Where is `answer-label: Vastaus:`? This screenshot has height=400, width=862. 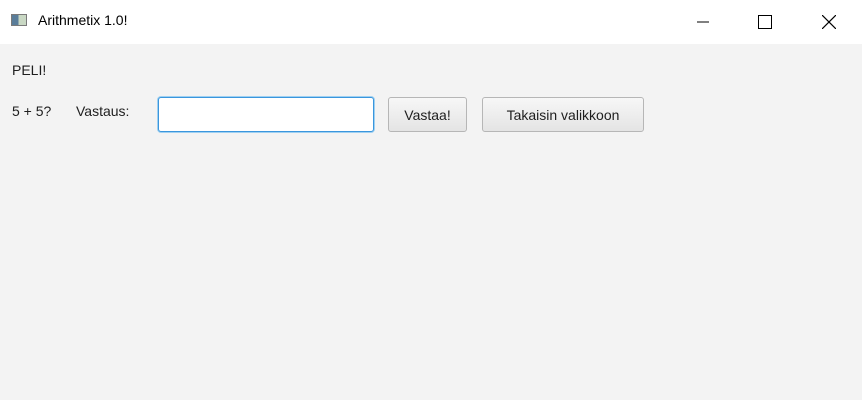 answer-label: Vastaus: is located at coordinates (103, 111).